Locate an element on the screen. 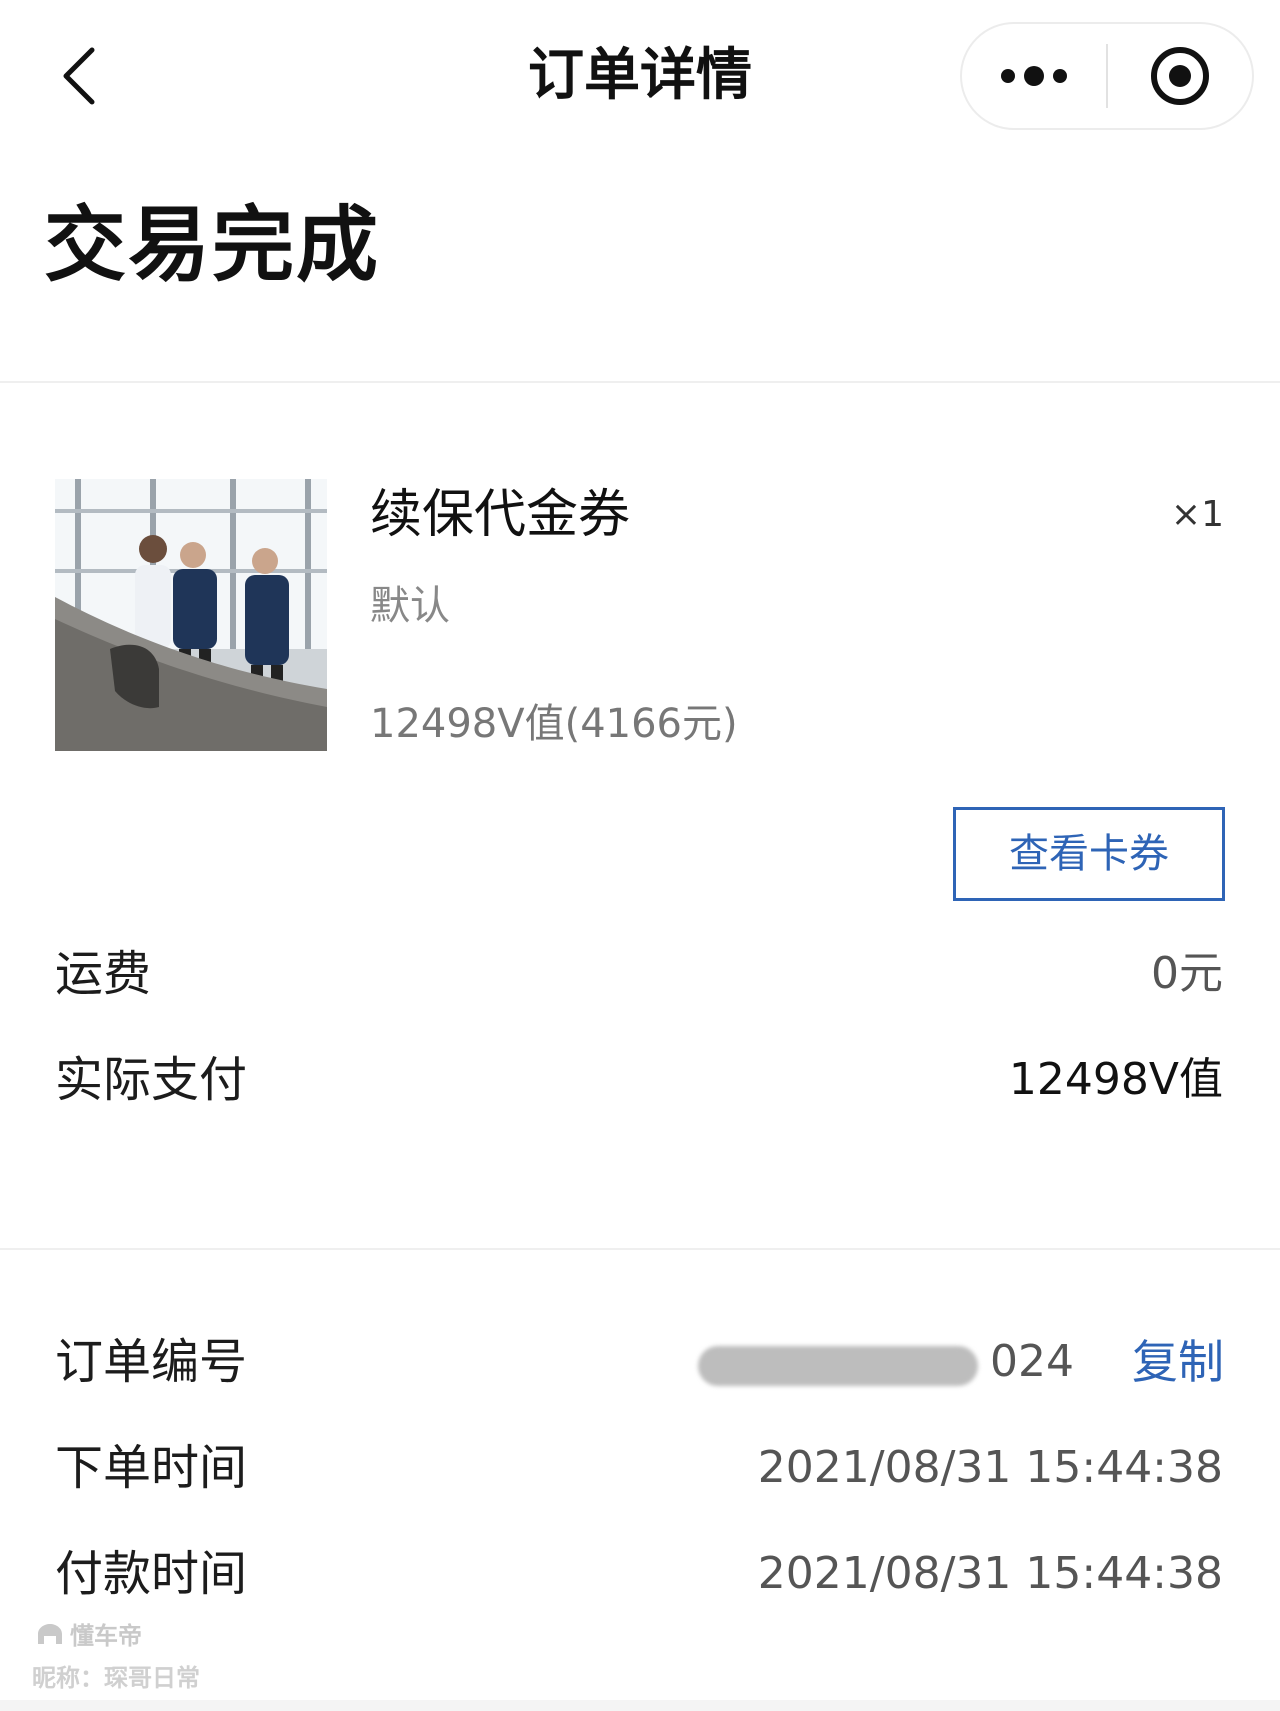 The width and height of the screenshot is (1280, 1711). brand-logo-icon is located at coordinates (50, 1633).